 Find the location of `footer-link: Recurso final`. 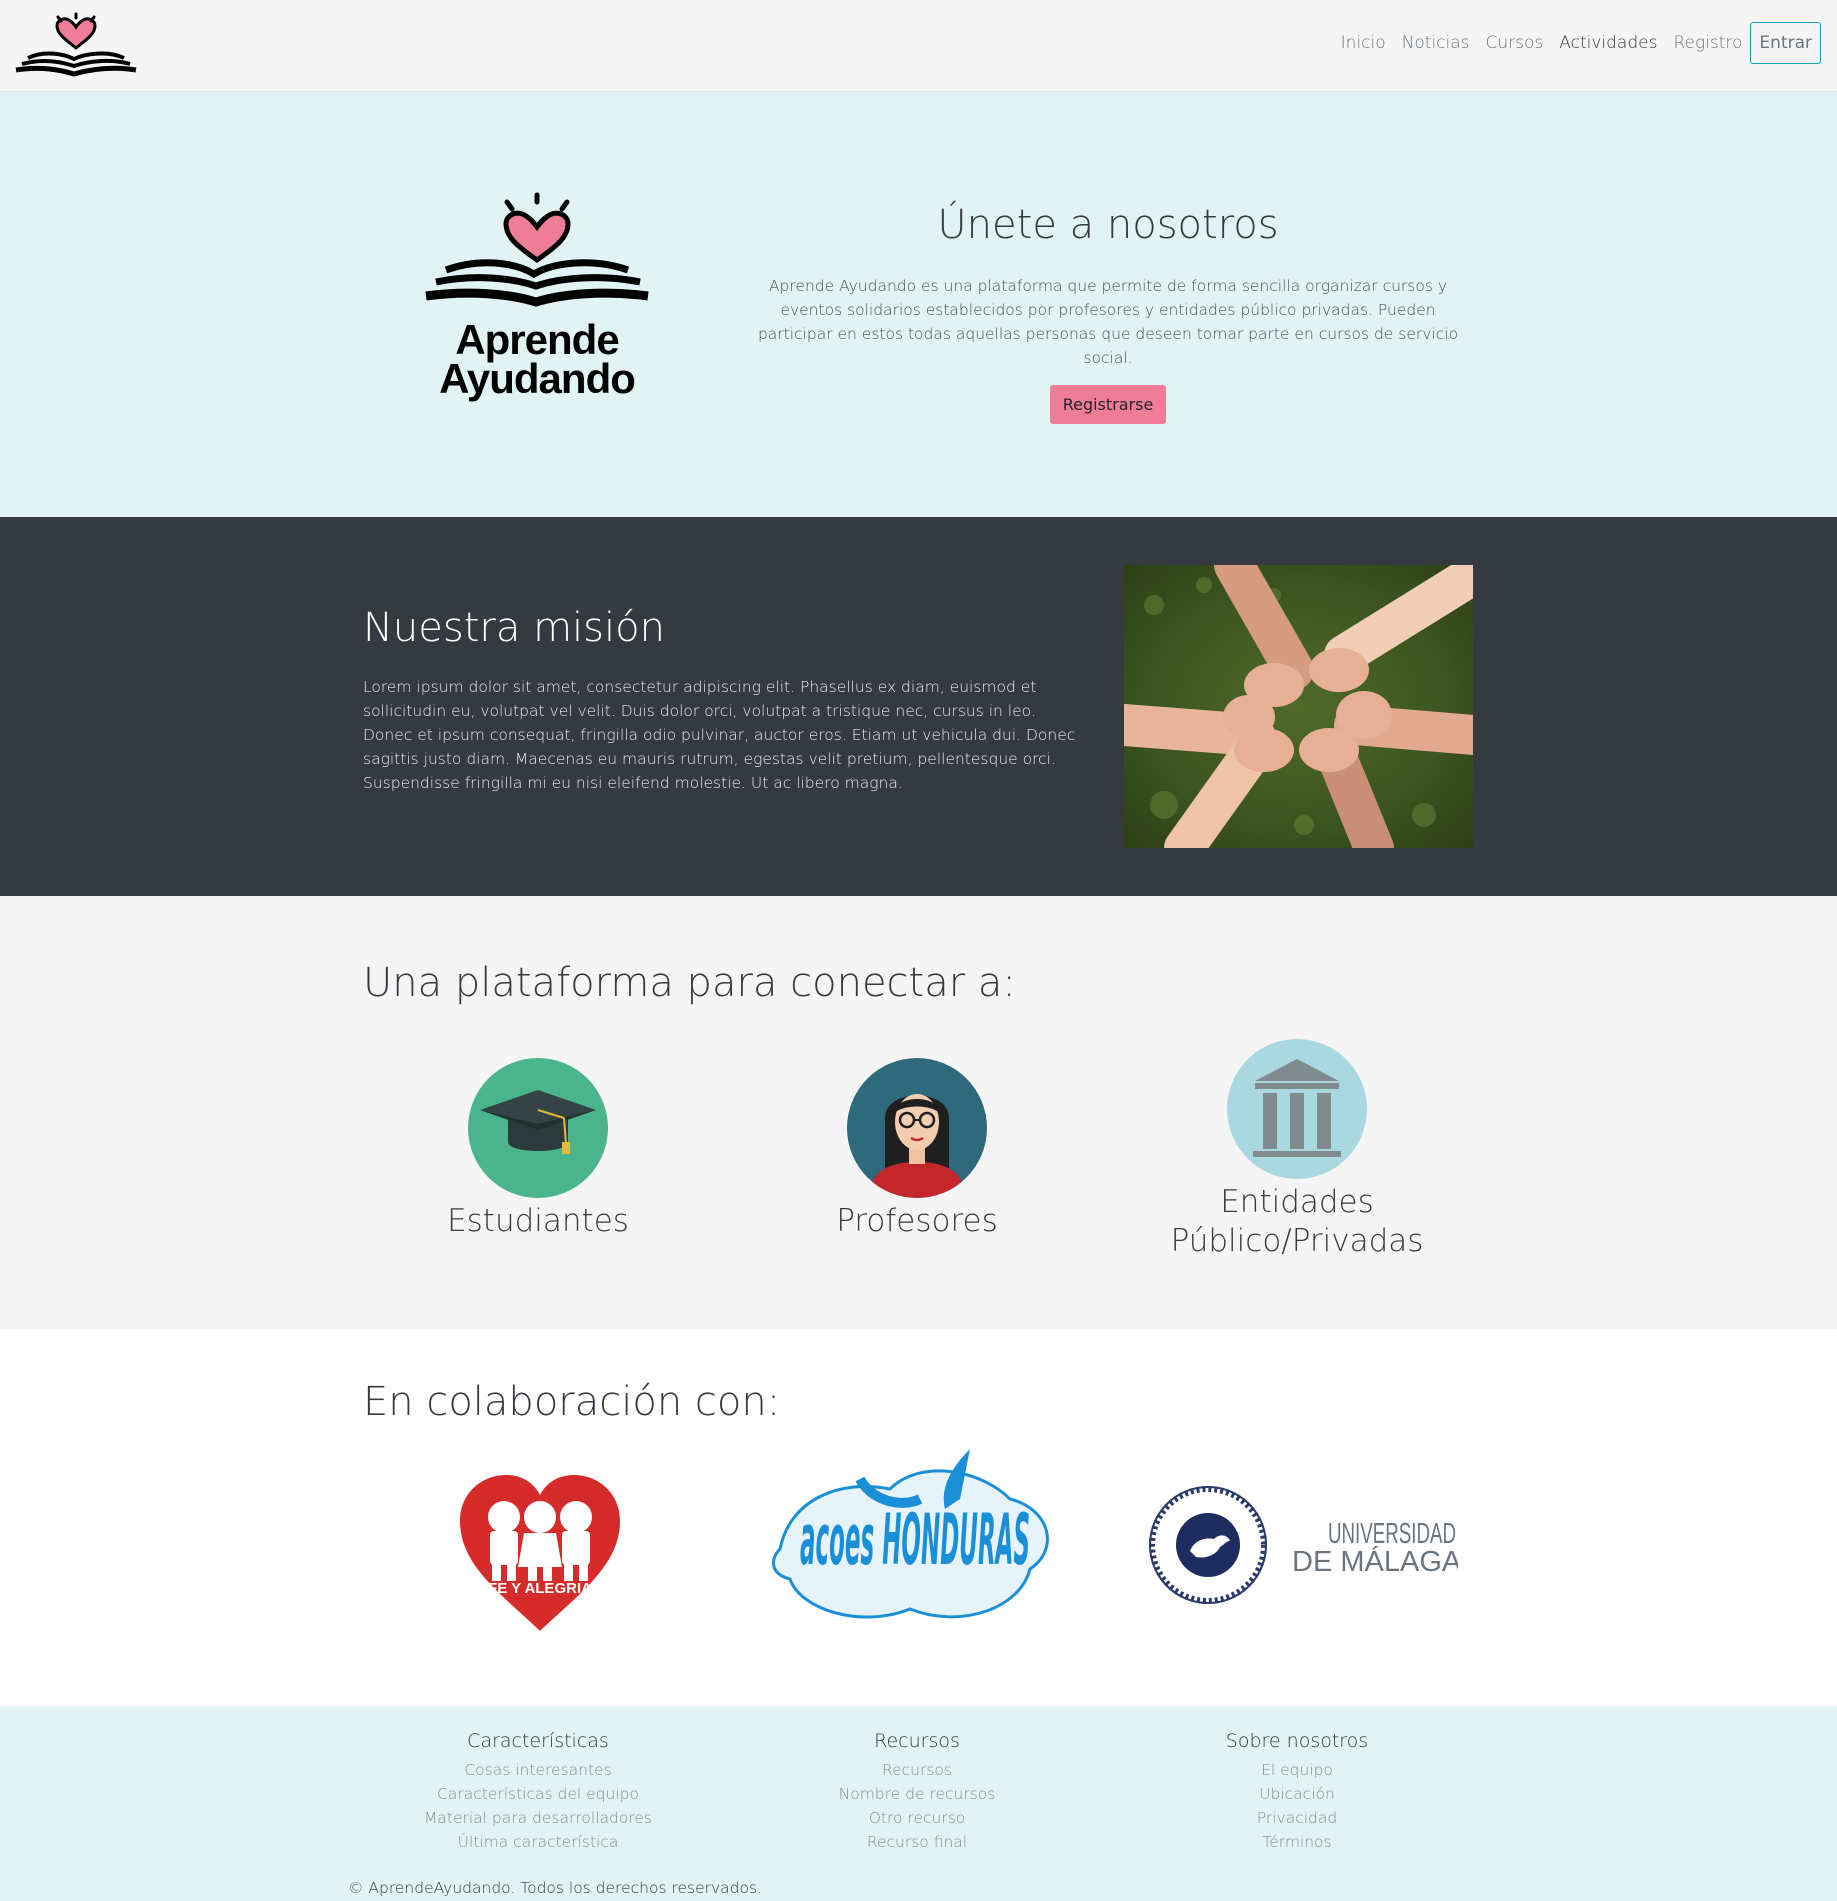

footer-link: Recurso final is located at coordinates (917, 1842).